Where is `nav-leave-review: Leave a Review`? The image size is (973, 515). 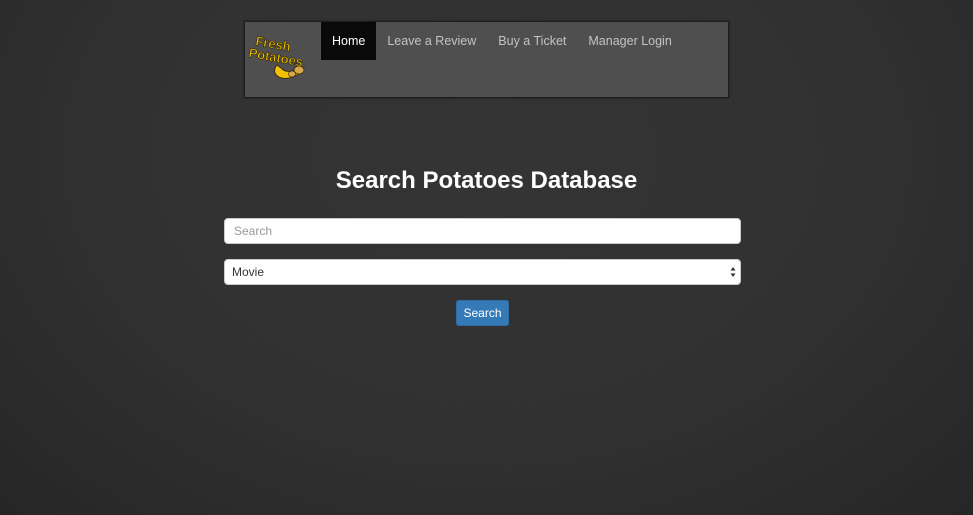 nav-leave-review: Leave a Review is located at coordinates (431, 41).